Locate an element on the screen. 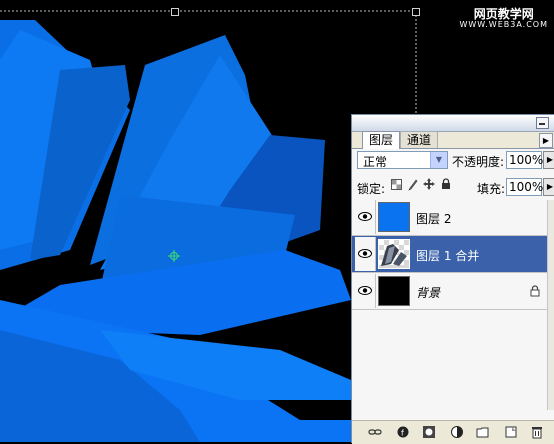 The width and height of the screenshot is (554, 444). svg-text: f is located at coordinates (402, 433).